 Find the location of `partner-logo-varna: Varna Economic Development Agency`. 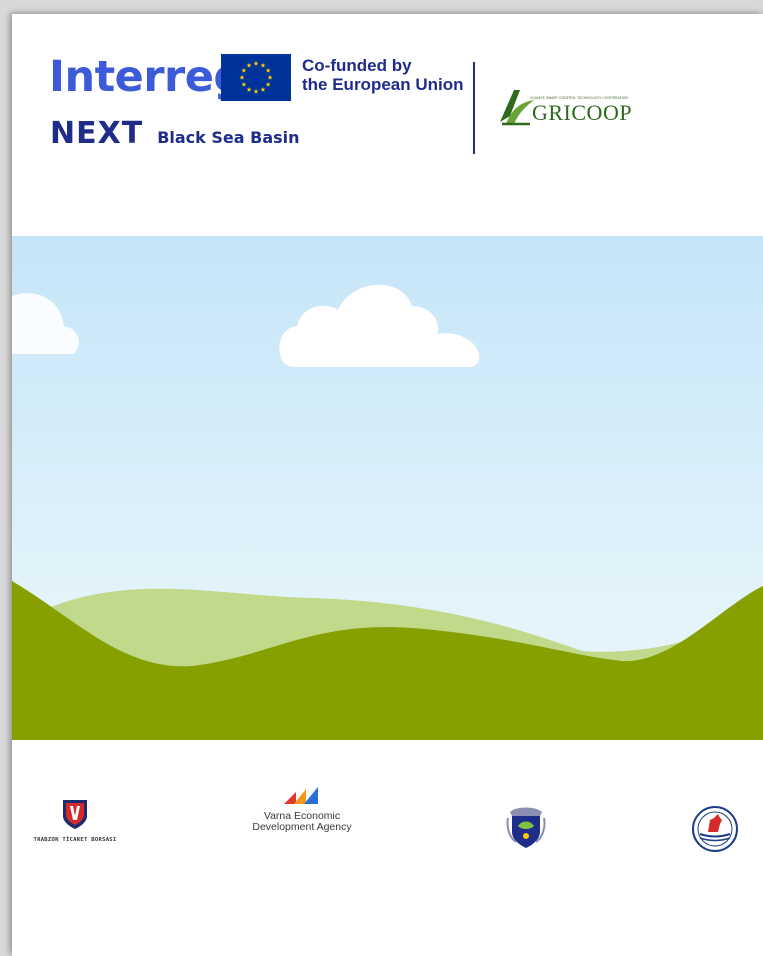

partner-logo-varna: Varna Economic Development Agency is located at coordinates (302, 809).